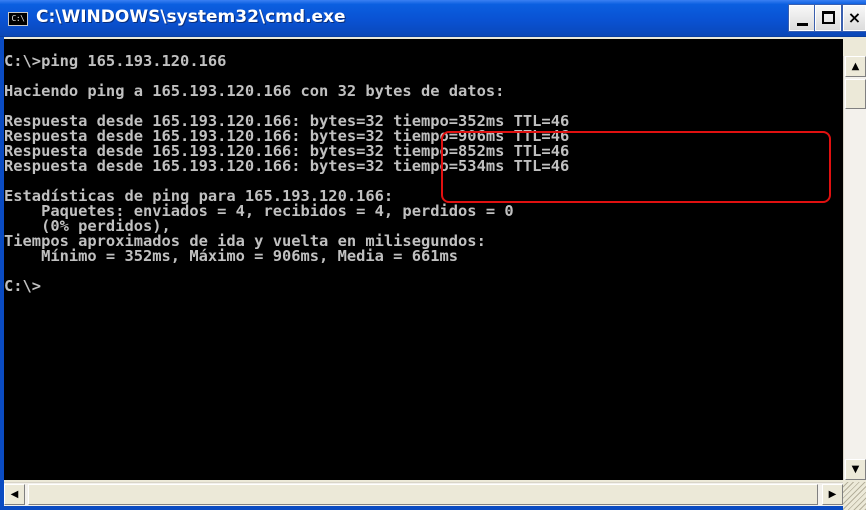 The height and width of the screenshot is (510, 866). What do you see at coordinates (18, 19) in the screenshot?
I see `cmd-app-icon: C:\` at bounding box center [18, 19].